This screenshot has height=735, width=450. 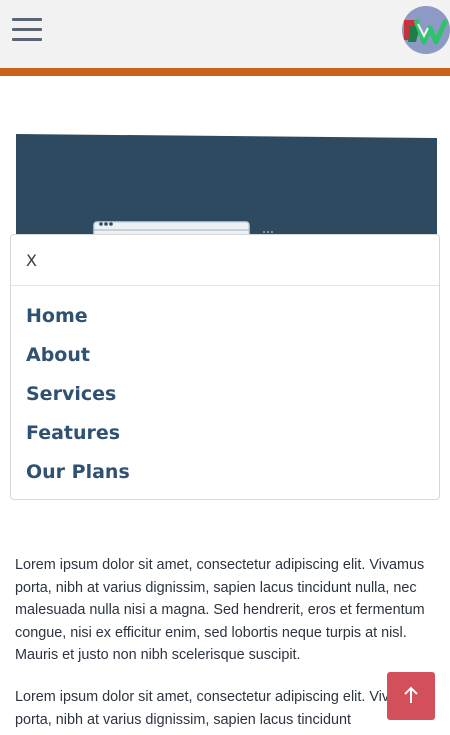 I want to click on menu-divider, so click(x=225, y=285).